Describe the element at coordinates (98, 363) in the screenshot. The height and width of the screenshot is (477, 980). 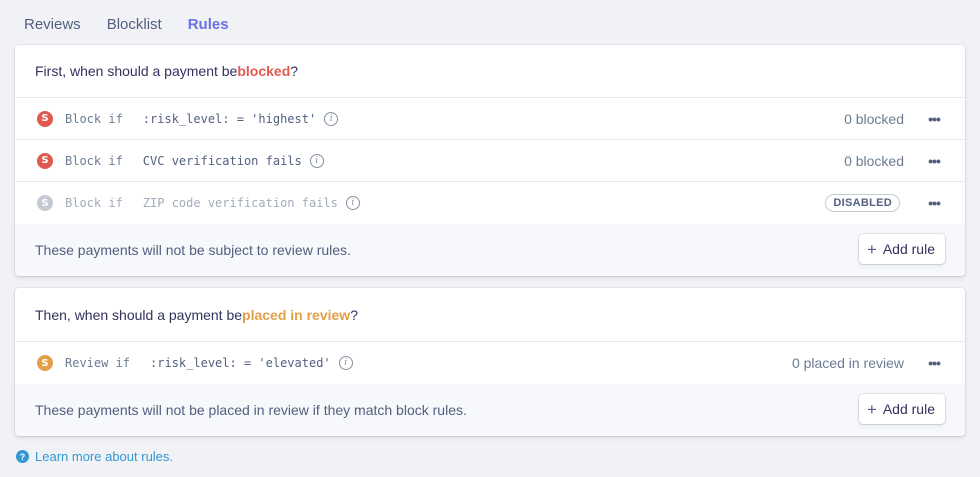
I see `rule-verb: Review if` at that location.